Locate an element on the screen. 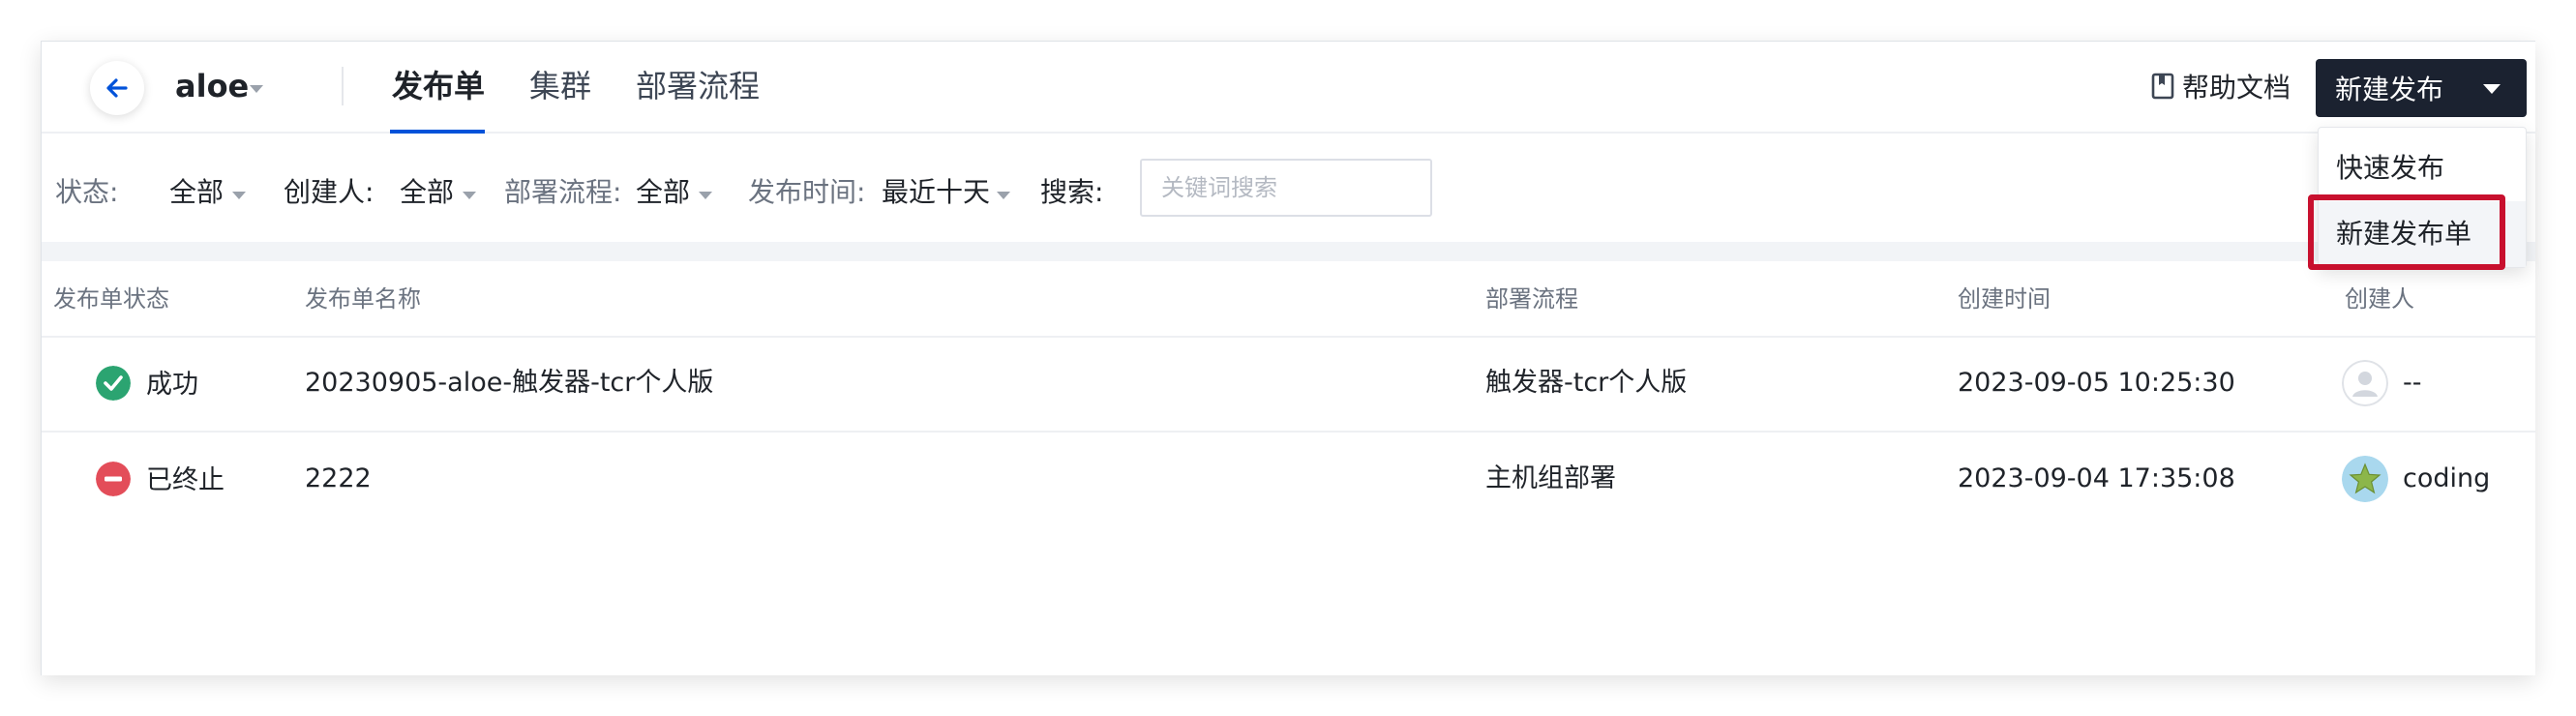 The image size is (2576, 716). arrow-left-icon is located at coordinates (117, 88).